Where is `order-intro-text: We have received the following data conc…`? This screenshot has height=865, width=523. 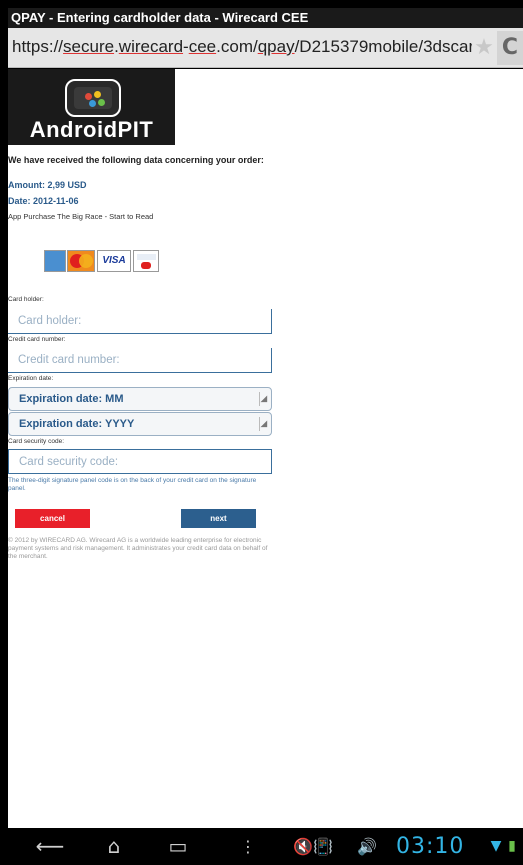 order-intro-text: We have received the following data conc… is located at coordinates (136, 160).